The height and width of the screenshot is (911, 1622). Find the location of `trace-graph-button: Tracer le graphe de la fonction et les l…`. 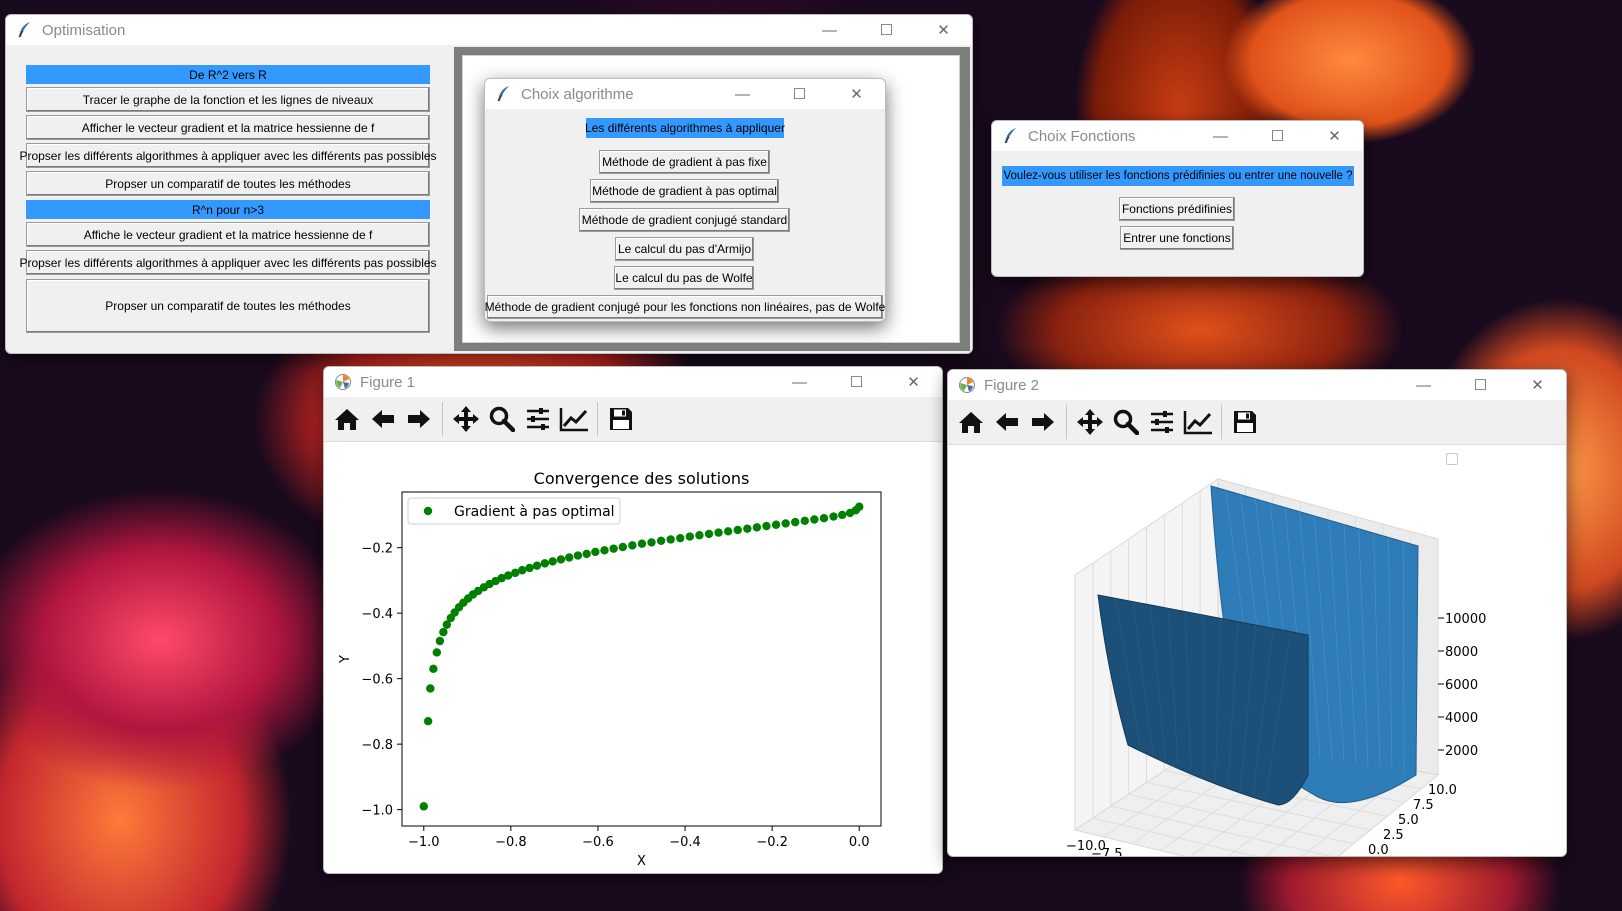

trace-graph-button: Tracer le graphe de la fonction et les l… is located at coordinates (228, 99).